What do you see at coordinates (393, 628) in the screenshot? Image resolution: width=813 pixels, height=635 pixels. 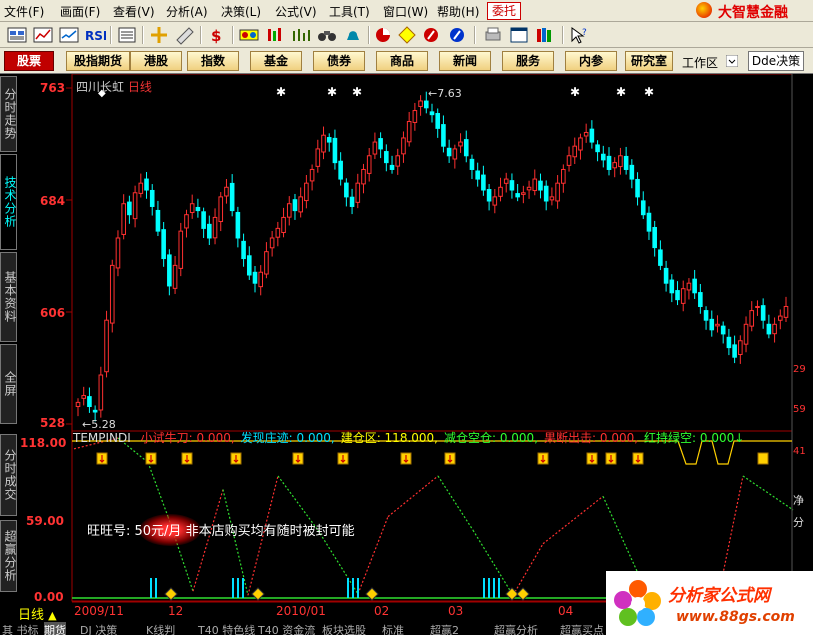 I see `bottom-tab: 标准` at bounding box center [393, 628].